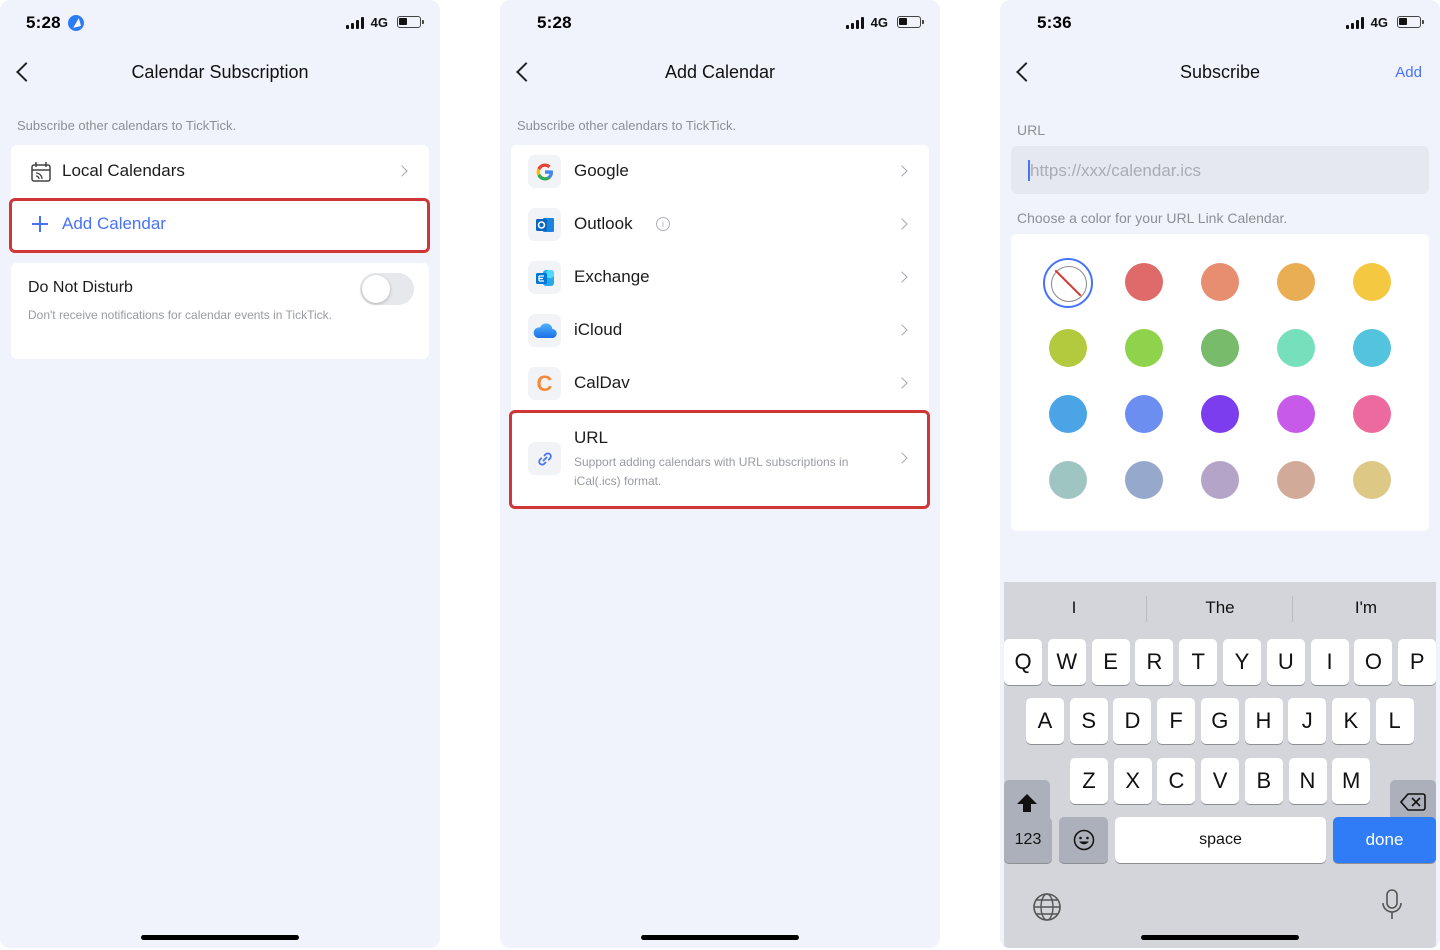 This screenshot has height=950, width=1440. What do you see at coordinates (1219, 721) in the screenshot?
I see `key-g: G` at bounding box center [1219, 721].